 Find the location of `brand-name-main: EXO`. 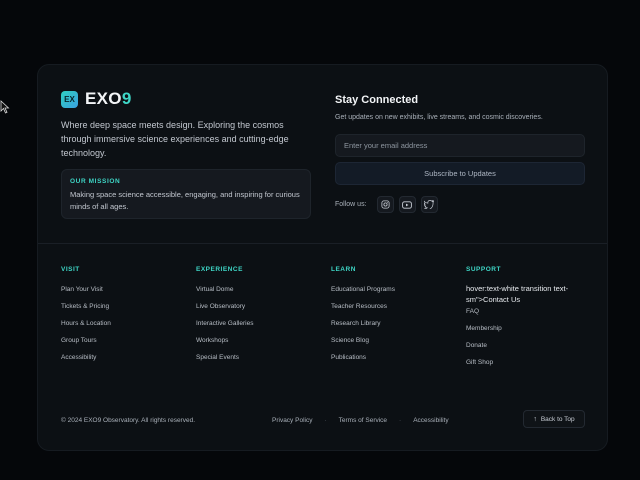

brand-name-main: EXO is located at coordinates (103, 98).